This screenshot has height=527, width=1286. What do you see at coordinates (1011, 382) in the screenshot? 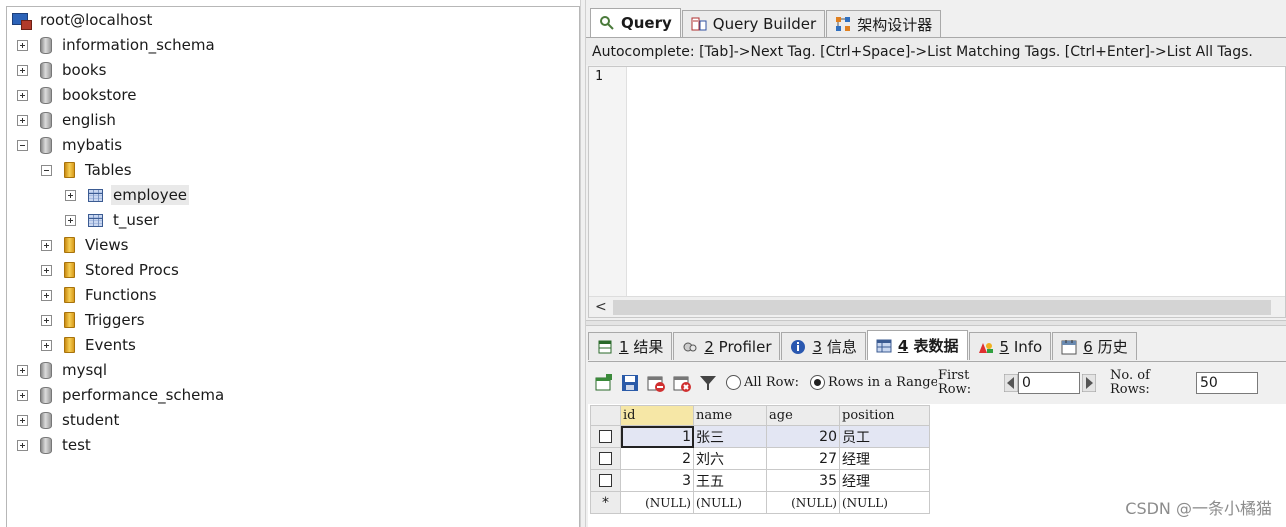
I see `previous-page-icon` at bounding box center [1011, 382].